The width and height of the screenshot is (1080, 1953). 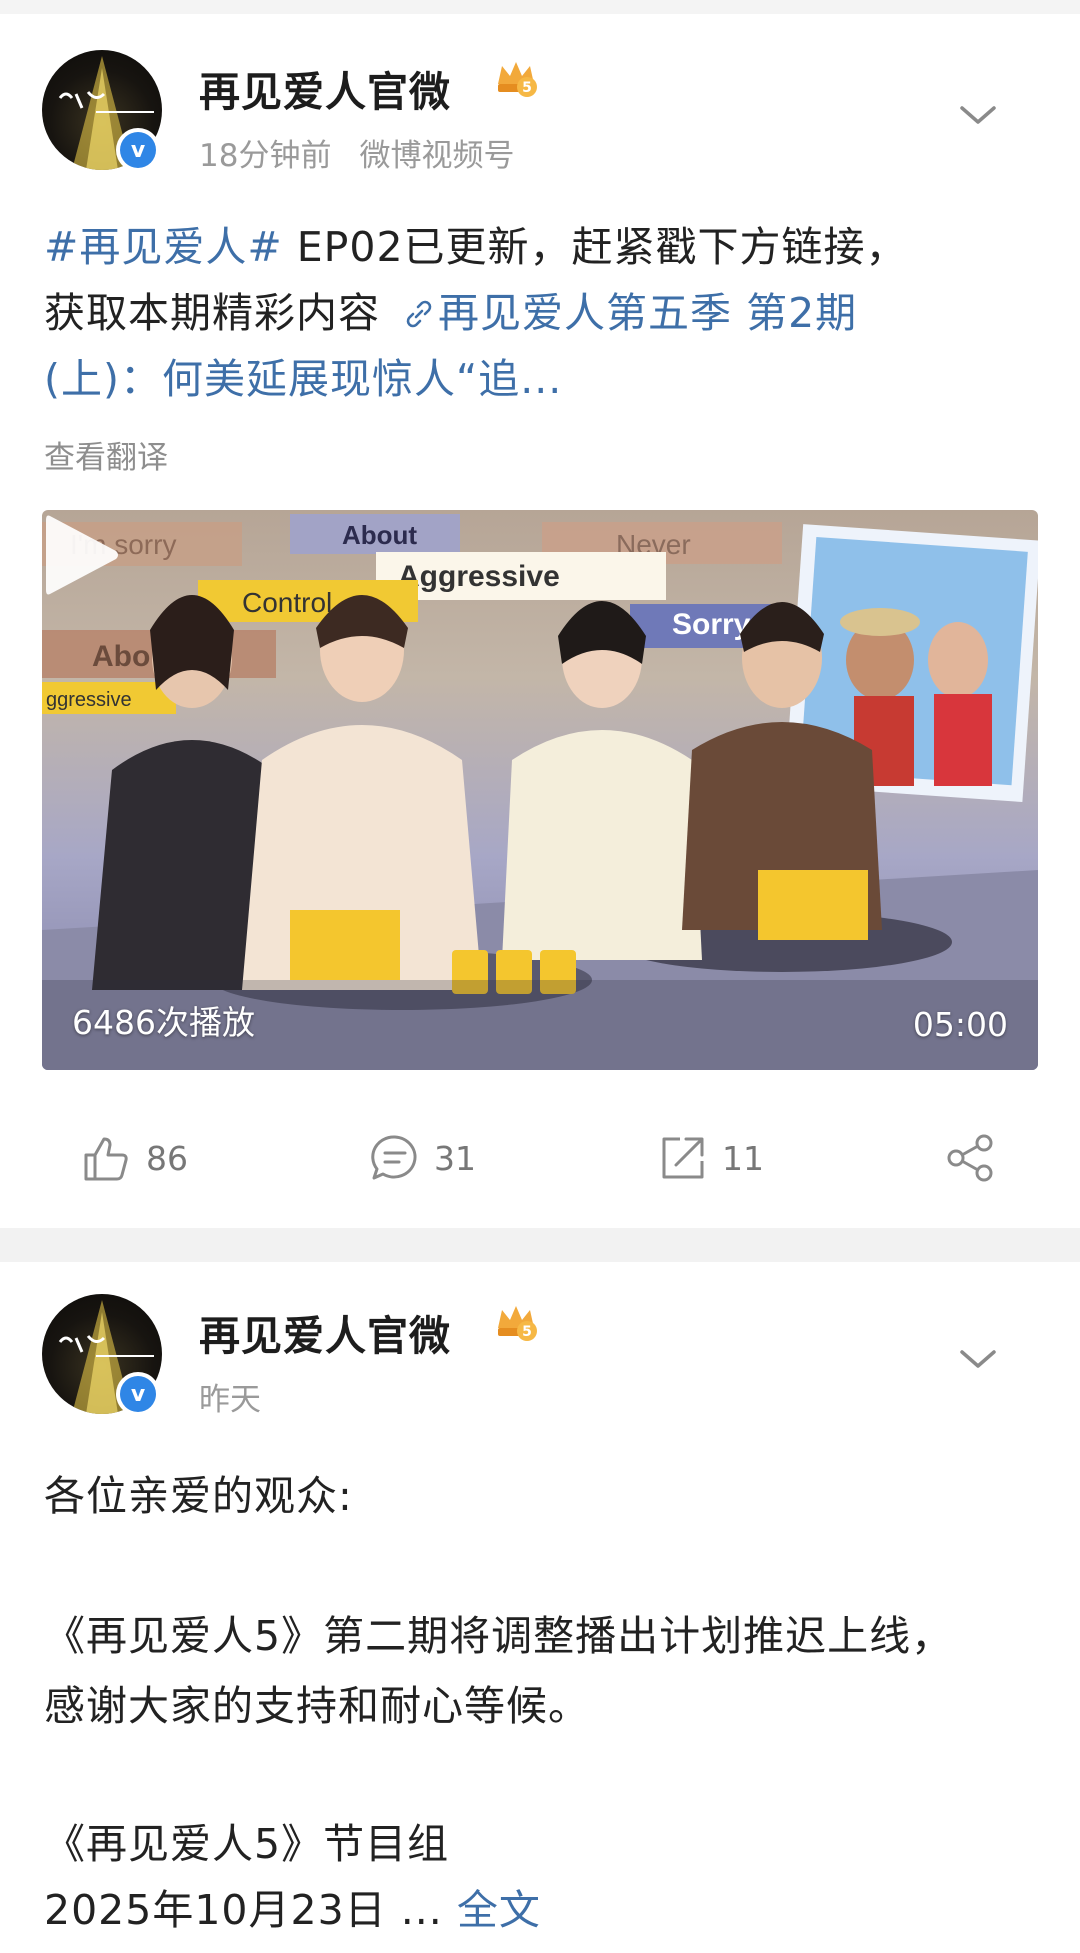 What do you see at coordinates (356, 152) in the screenshot?
I see `post-meta: 18分钟前 微博视频号` at bounding box center [356, 152].